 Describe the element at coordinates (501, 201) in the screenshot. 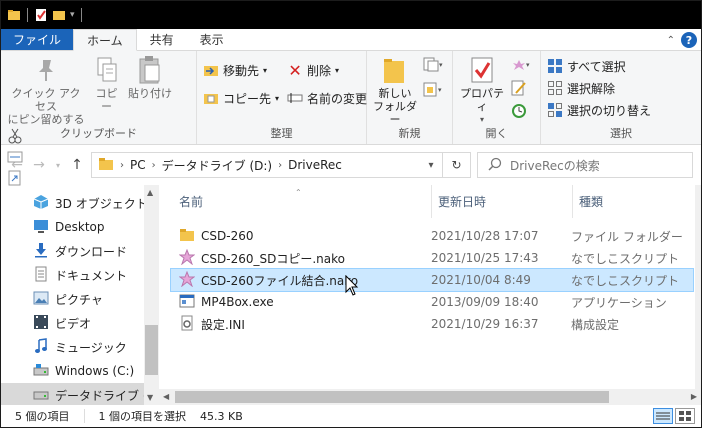

I see `column-header-date: 更新日時` at that location.